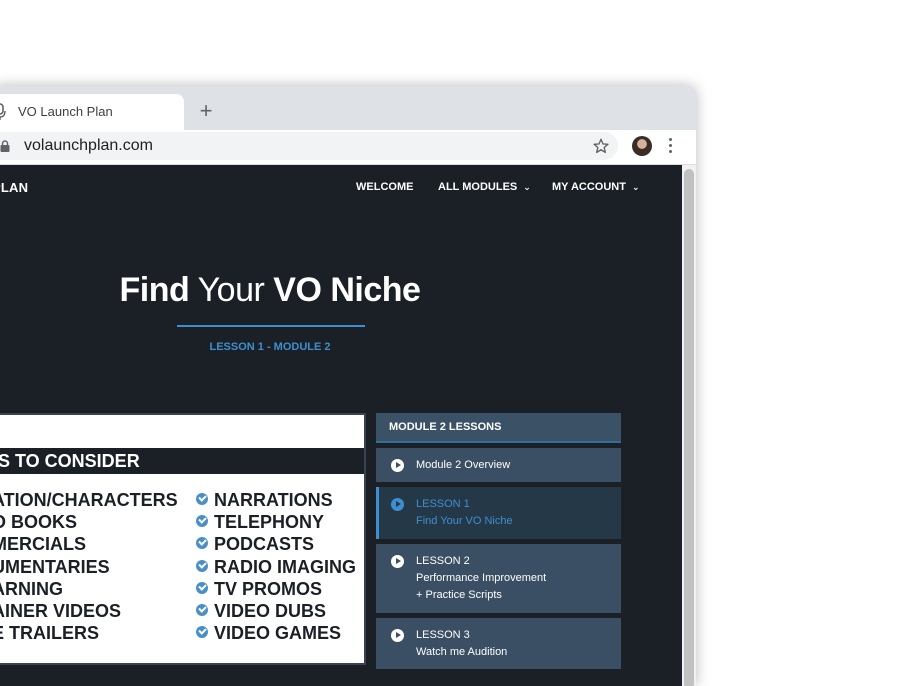  I want to click on nav-welcome-label: WELCOME, so click(385, 187).